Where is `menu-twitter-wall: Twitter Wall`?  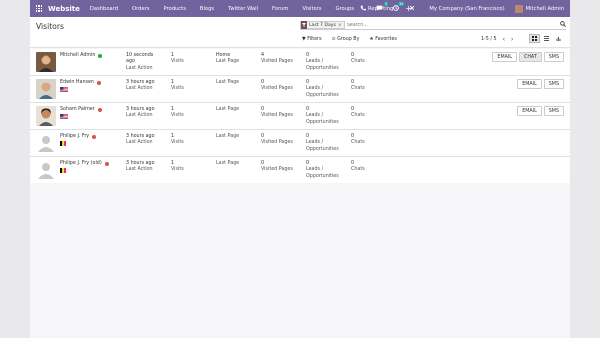 menu-twitter-wall: Twitter Wall is located at coordinates (243, 9).